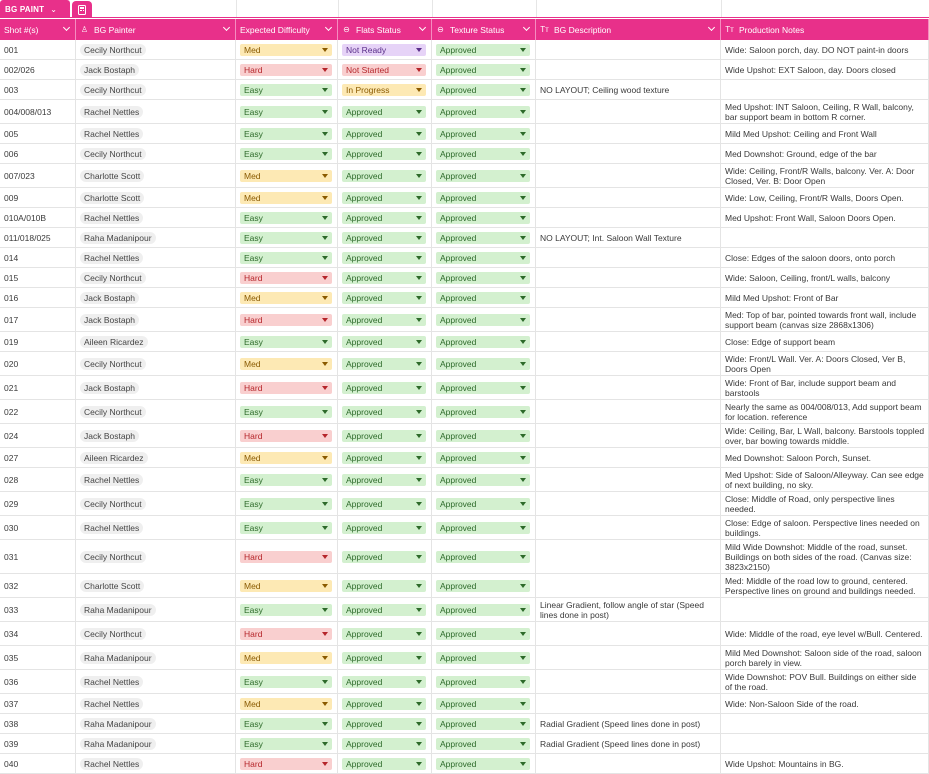  What do you see at coordinates (38, 175) in the screenshot?
I see `cell-shot: 007/023` at bounding box center [38, 175].